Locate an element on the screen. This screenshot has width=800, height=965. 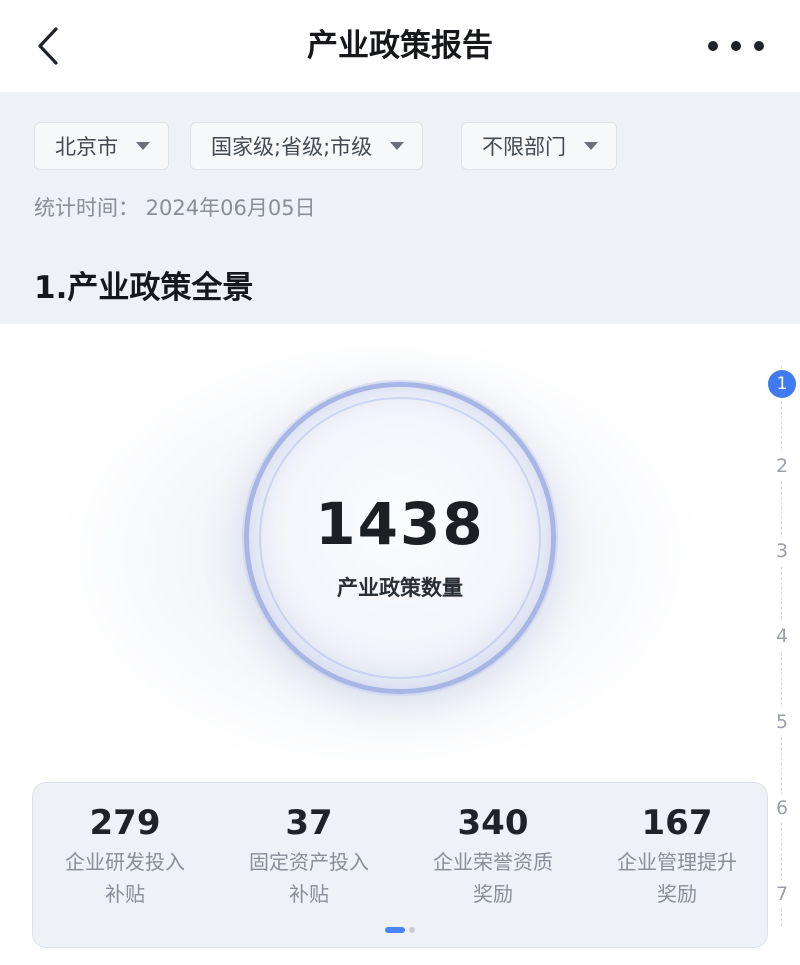
pager-item-7: 7 is located at coordinates (782, 894).